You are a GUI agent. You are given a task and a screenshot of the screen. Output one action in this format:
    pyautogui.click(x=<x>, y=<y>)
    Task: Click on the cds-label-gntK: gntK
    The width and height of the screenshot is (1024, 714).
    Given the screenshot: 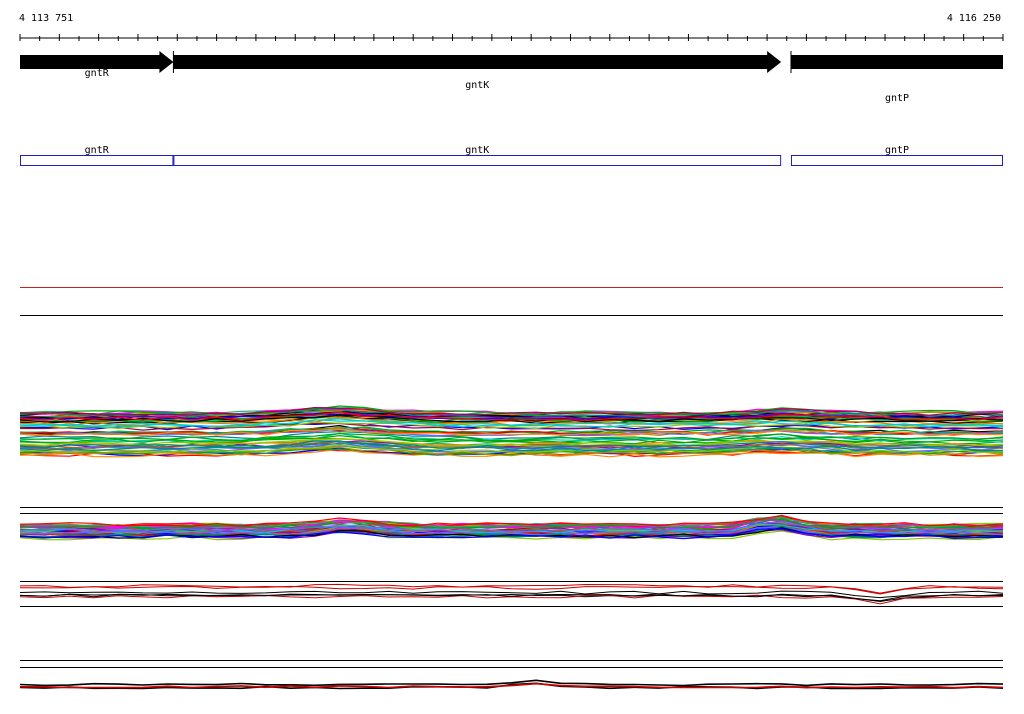 What is the action you would take?
    pyautogui.click(x=477, y=150)
    